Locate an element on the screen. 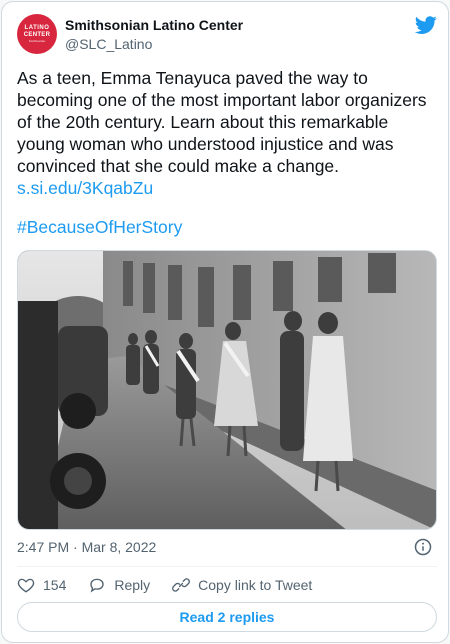 The height and width of the screenshot is (644, 450). like-button: 154 is located at coordinates (41, 585).